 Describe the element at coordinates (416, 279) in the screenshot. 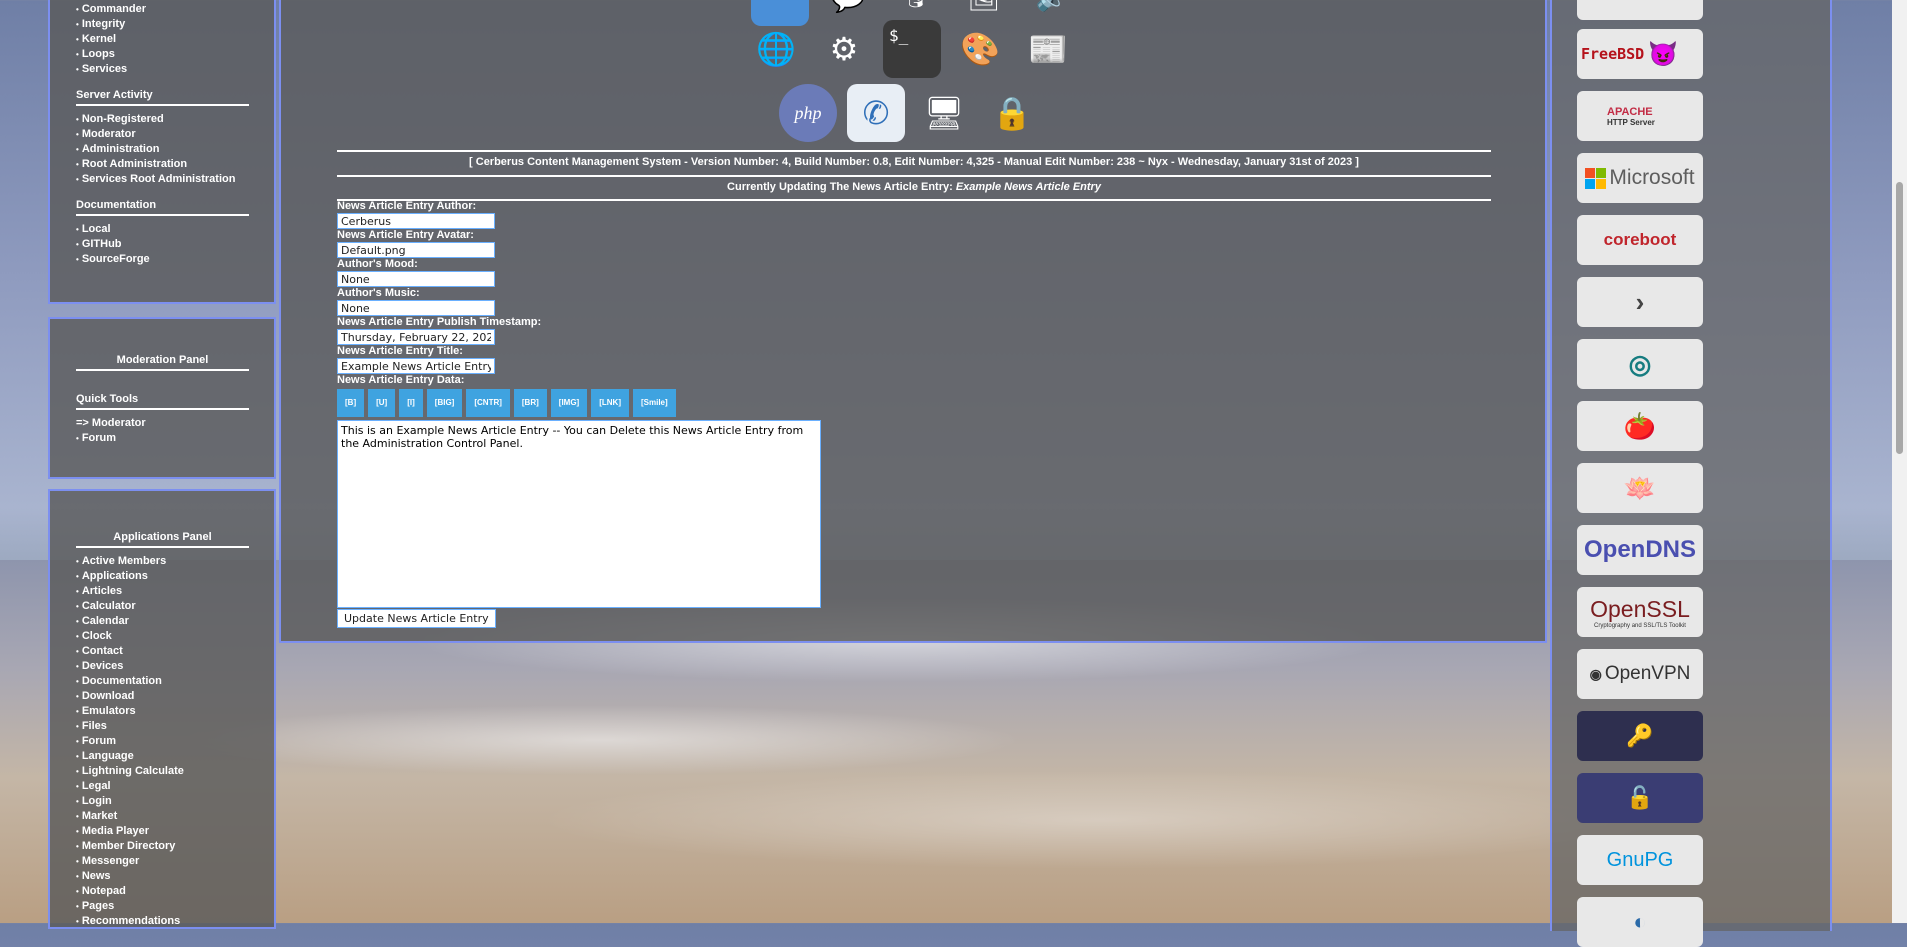

I see `mood-input` at that location.